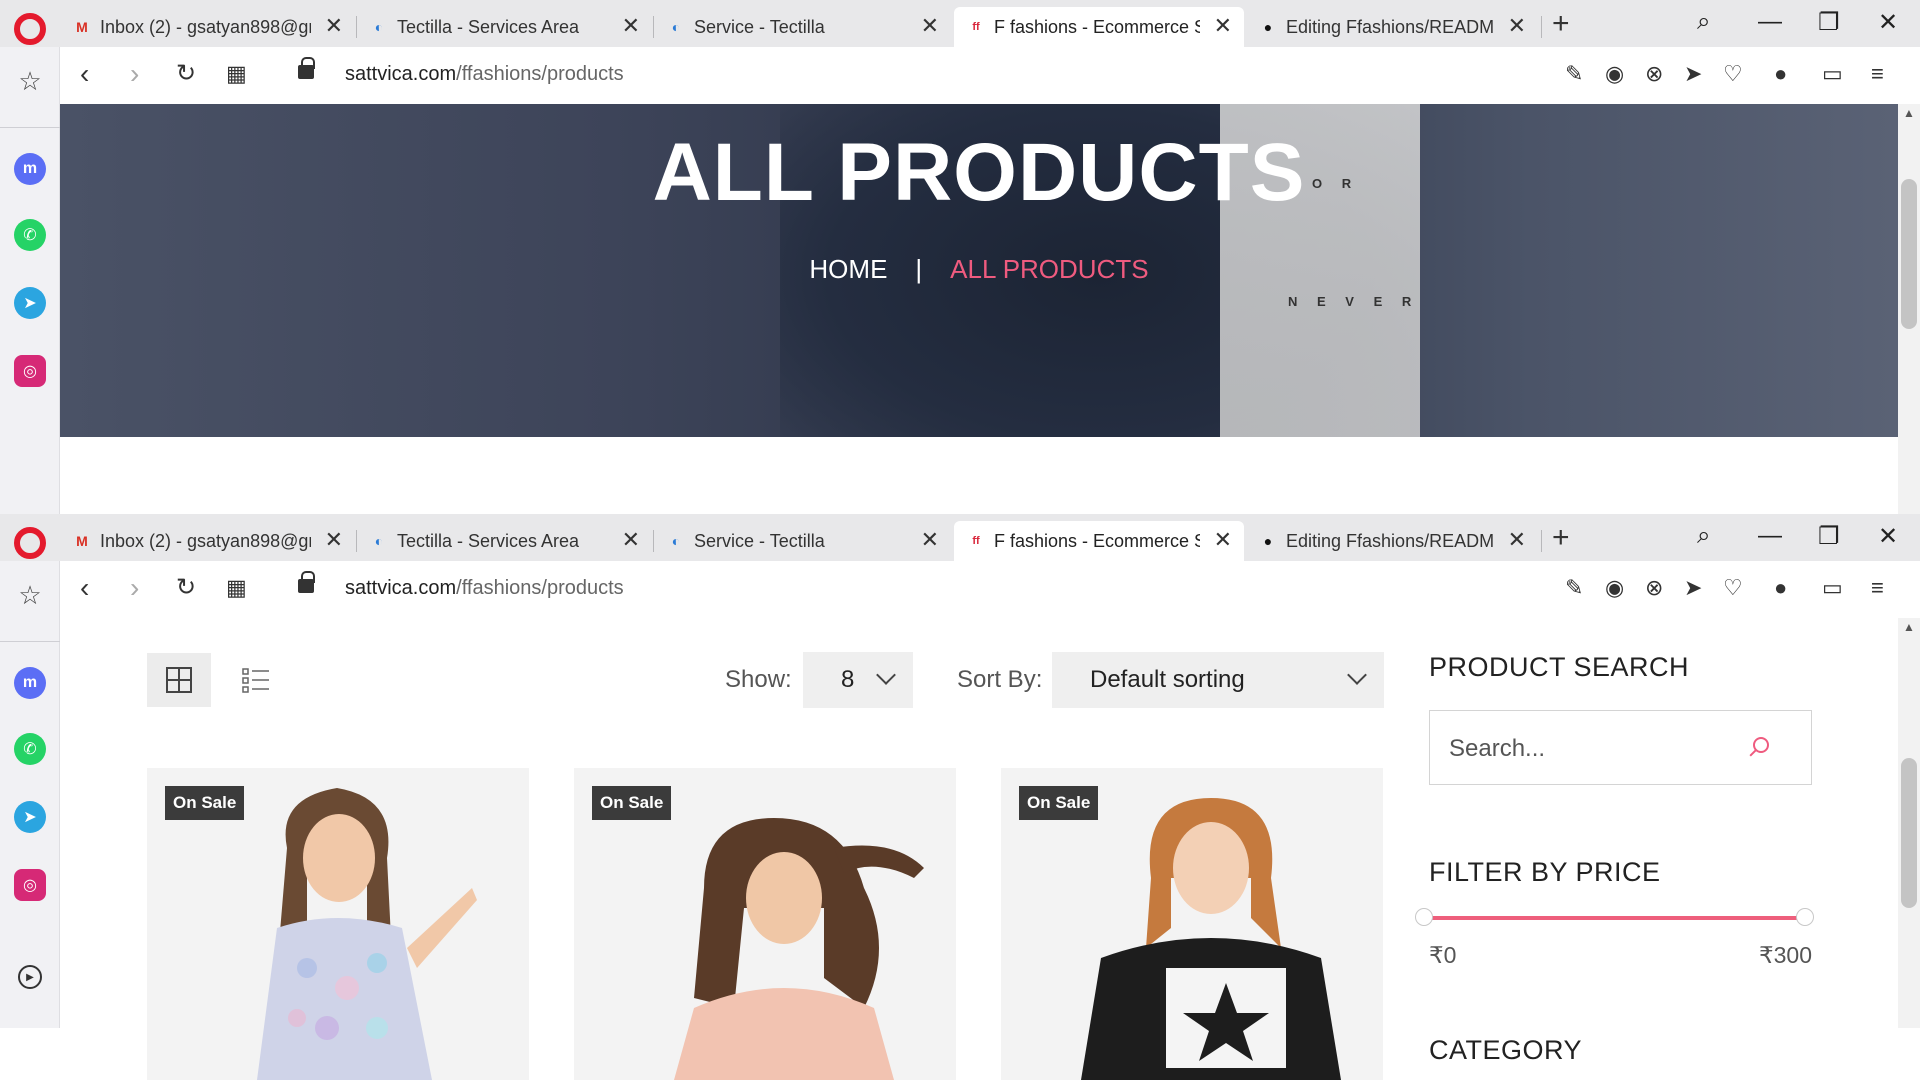 The width and height of the screenshot is (1920, 1080). What do you see at coordinates (30, 977) in the screenshot?
I see `player-icon: ▶` at bounding box center [30, 977].